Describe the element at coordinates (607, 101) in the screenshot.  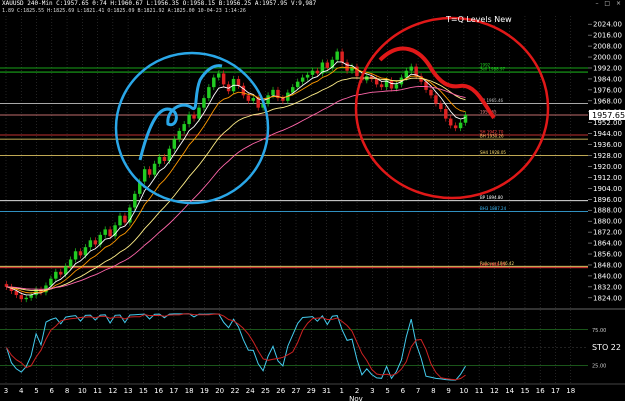
I see `price-tick-label: 1968.00` at that location.